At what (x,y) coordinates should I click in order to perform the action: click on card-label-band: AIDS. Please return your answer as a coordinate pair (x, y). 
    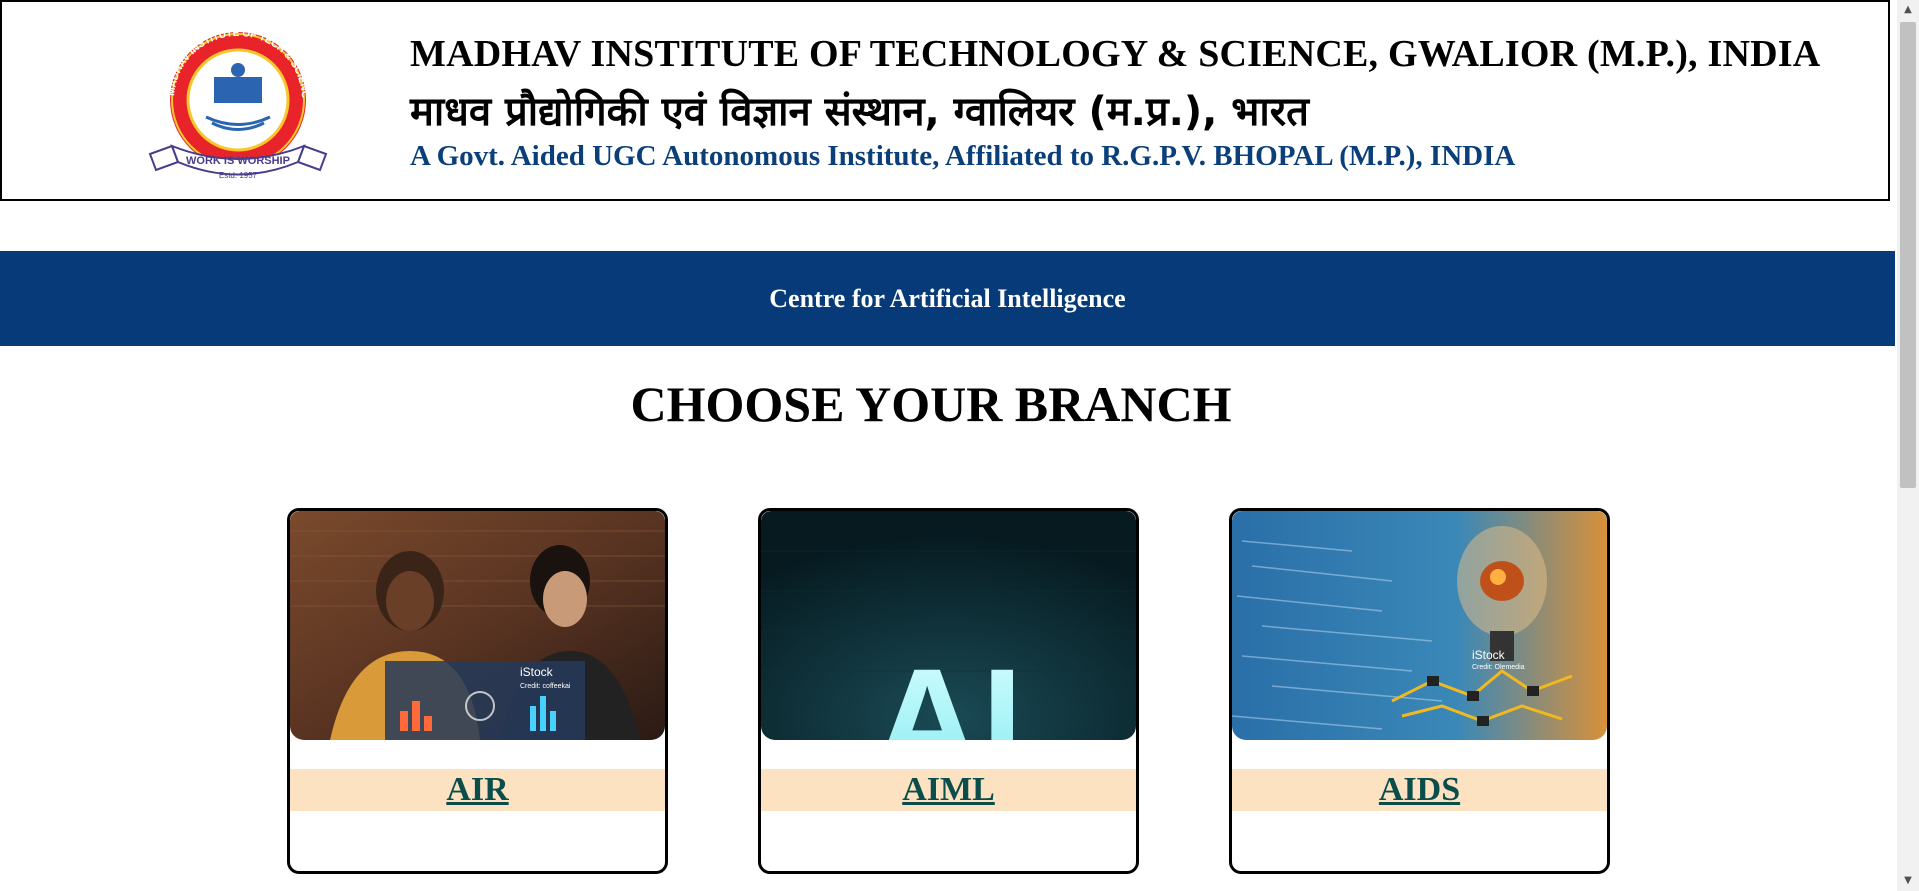
    Looking at the image, I should click on (1419, 790).